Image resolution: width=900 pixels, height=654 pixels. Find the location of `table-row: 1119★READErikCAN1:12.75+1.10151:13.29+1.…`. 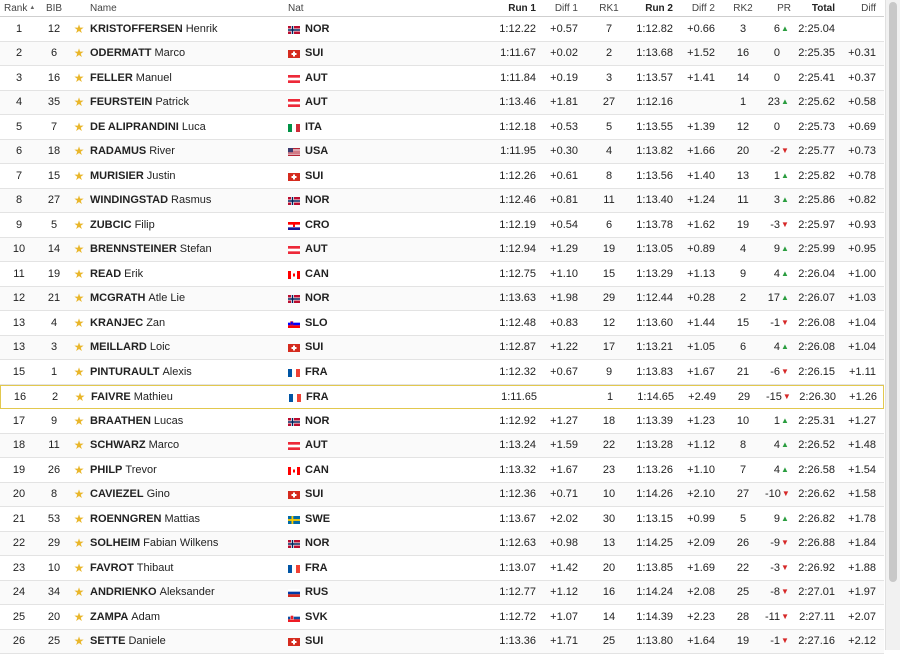

table-row: 1119★READErikCAN1:12.75+1.10151:13.29+1.… is located at coordinates (442, 274).